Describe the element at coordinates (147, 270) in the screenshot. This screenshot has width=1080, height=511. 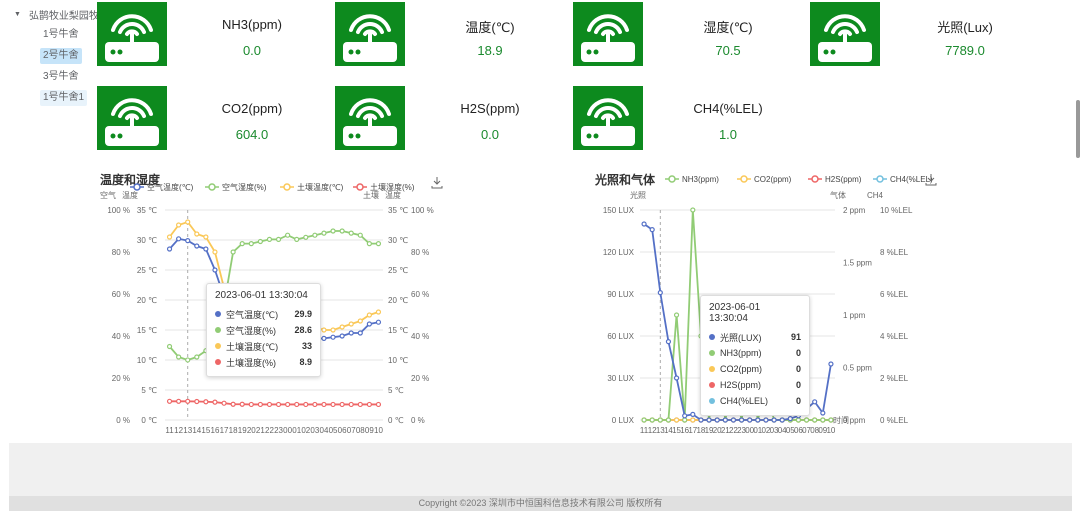
I see `y-tick-left-c: 25 ℃` at that location.